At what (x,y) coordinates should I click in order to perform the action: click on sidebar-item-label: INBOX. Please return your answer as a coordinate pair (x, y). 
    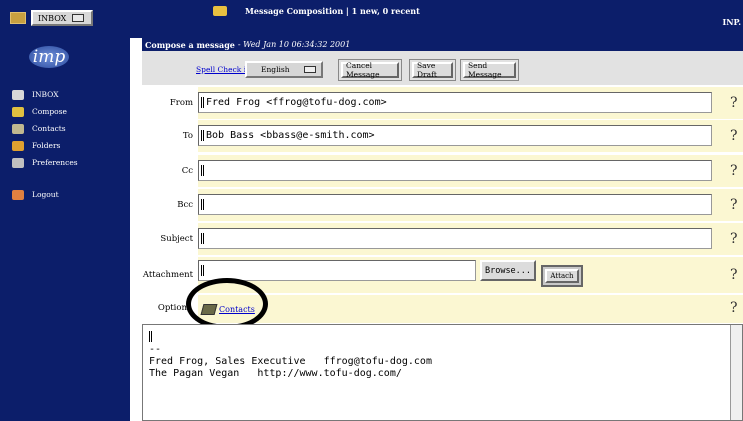
    Looking at the image, I should click on (45, 94).